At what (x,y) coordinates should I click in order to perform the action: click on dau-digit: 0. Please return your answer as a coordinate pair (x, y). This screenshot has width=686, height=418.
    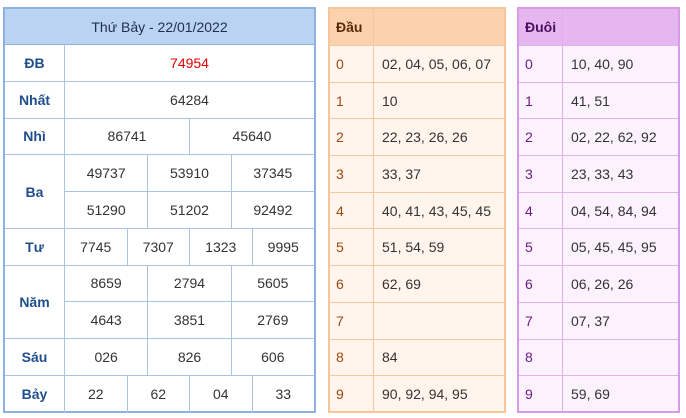
    Looking at the image, I should click on (352, 64).